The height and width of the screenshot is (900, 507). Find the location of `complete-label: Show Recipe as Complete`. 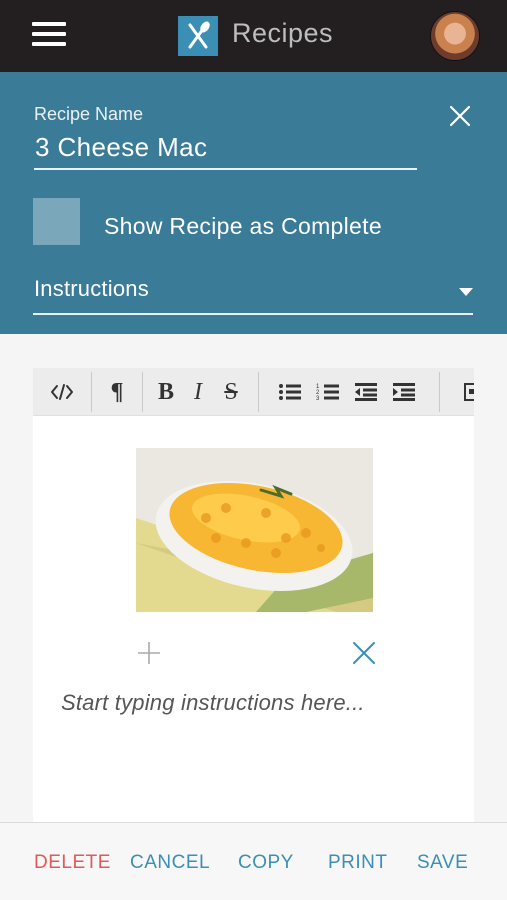

complete-label: Show Recipe as Complete is located at coordinates (243, 226).